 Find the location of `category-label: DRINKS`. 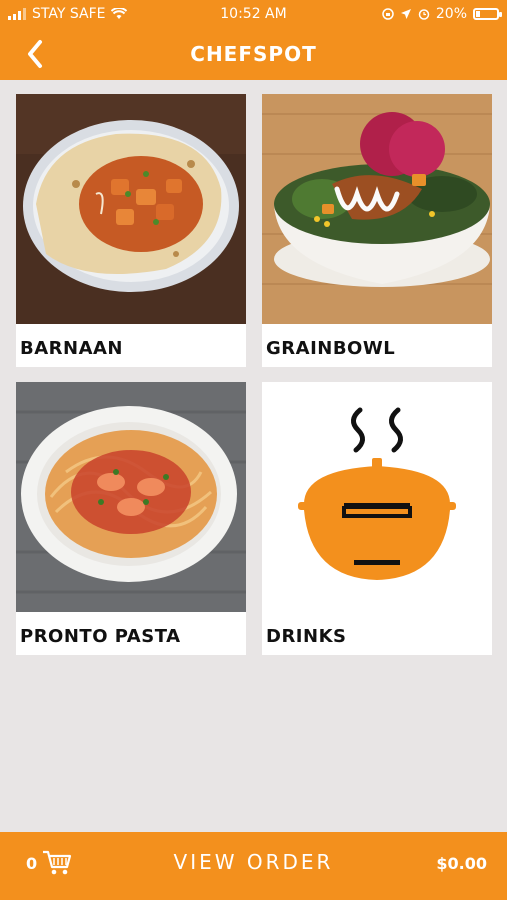

category-label: DRINKS is located at coordinates (306, 636).